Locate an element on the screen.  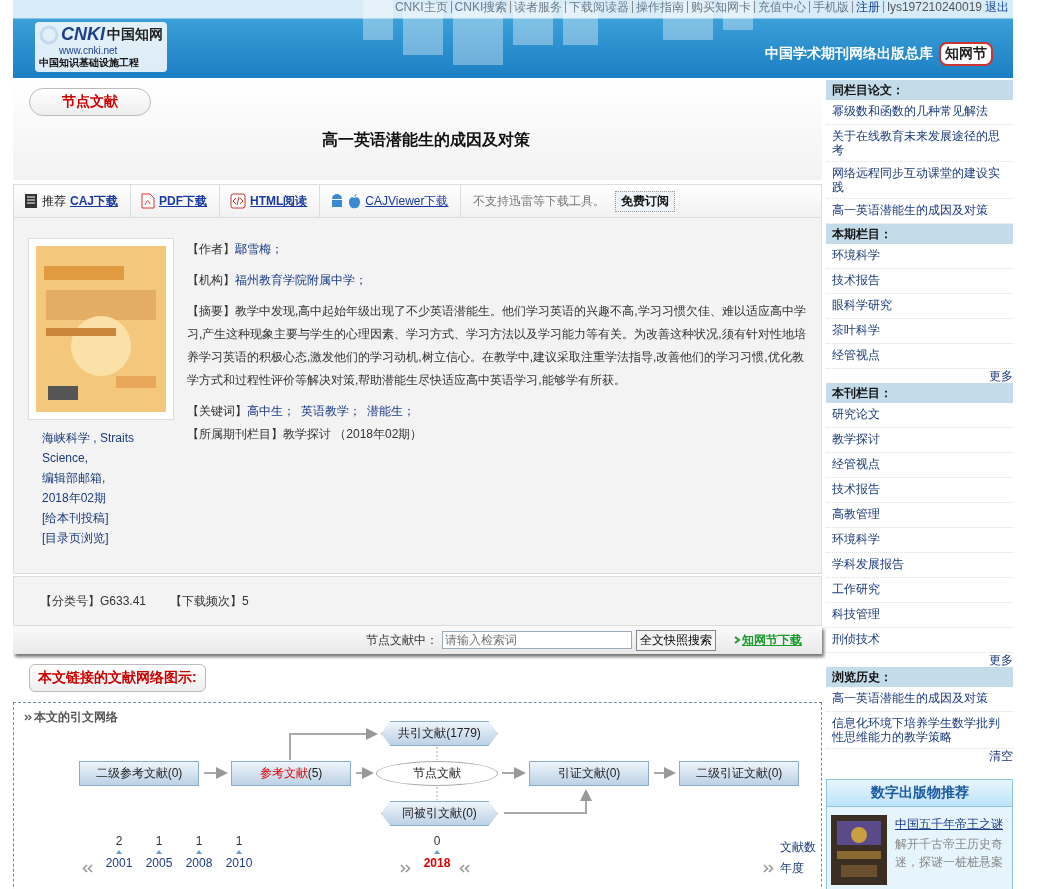
node-button: 同被引文献(0) is located at coordinates (439, 813).